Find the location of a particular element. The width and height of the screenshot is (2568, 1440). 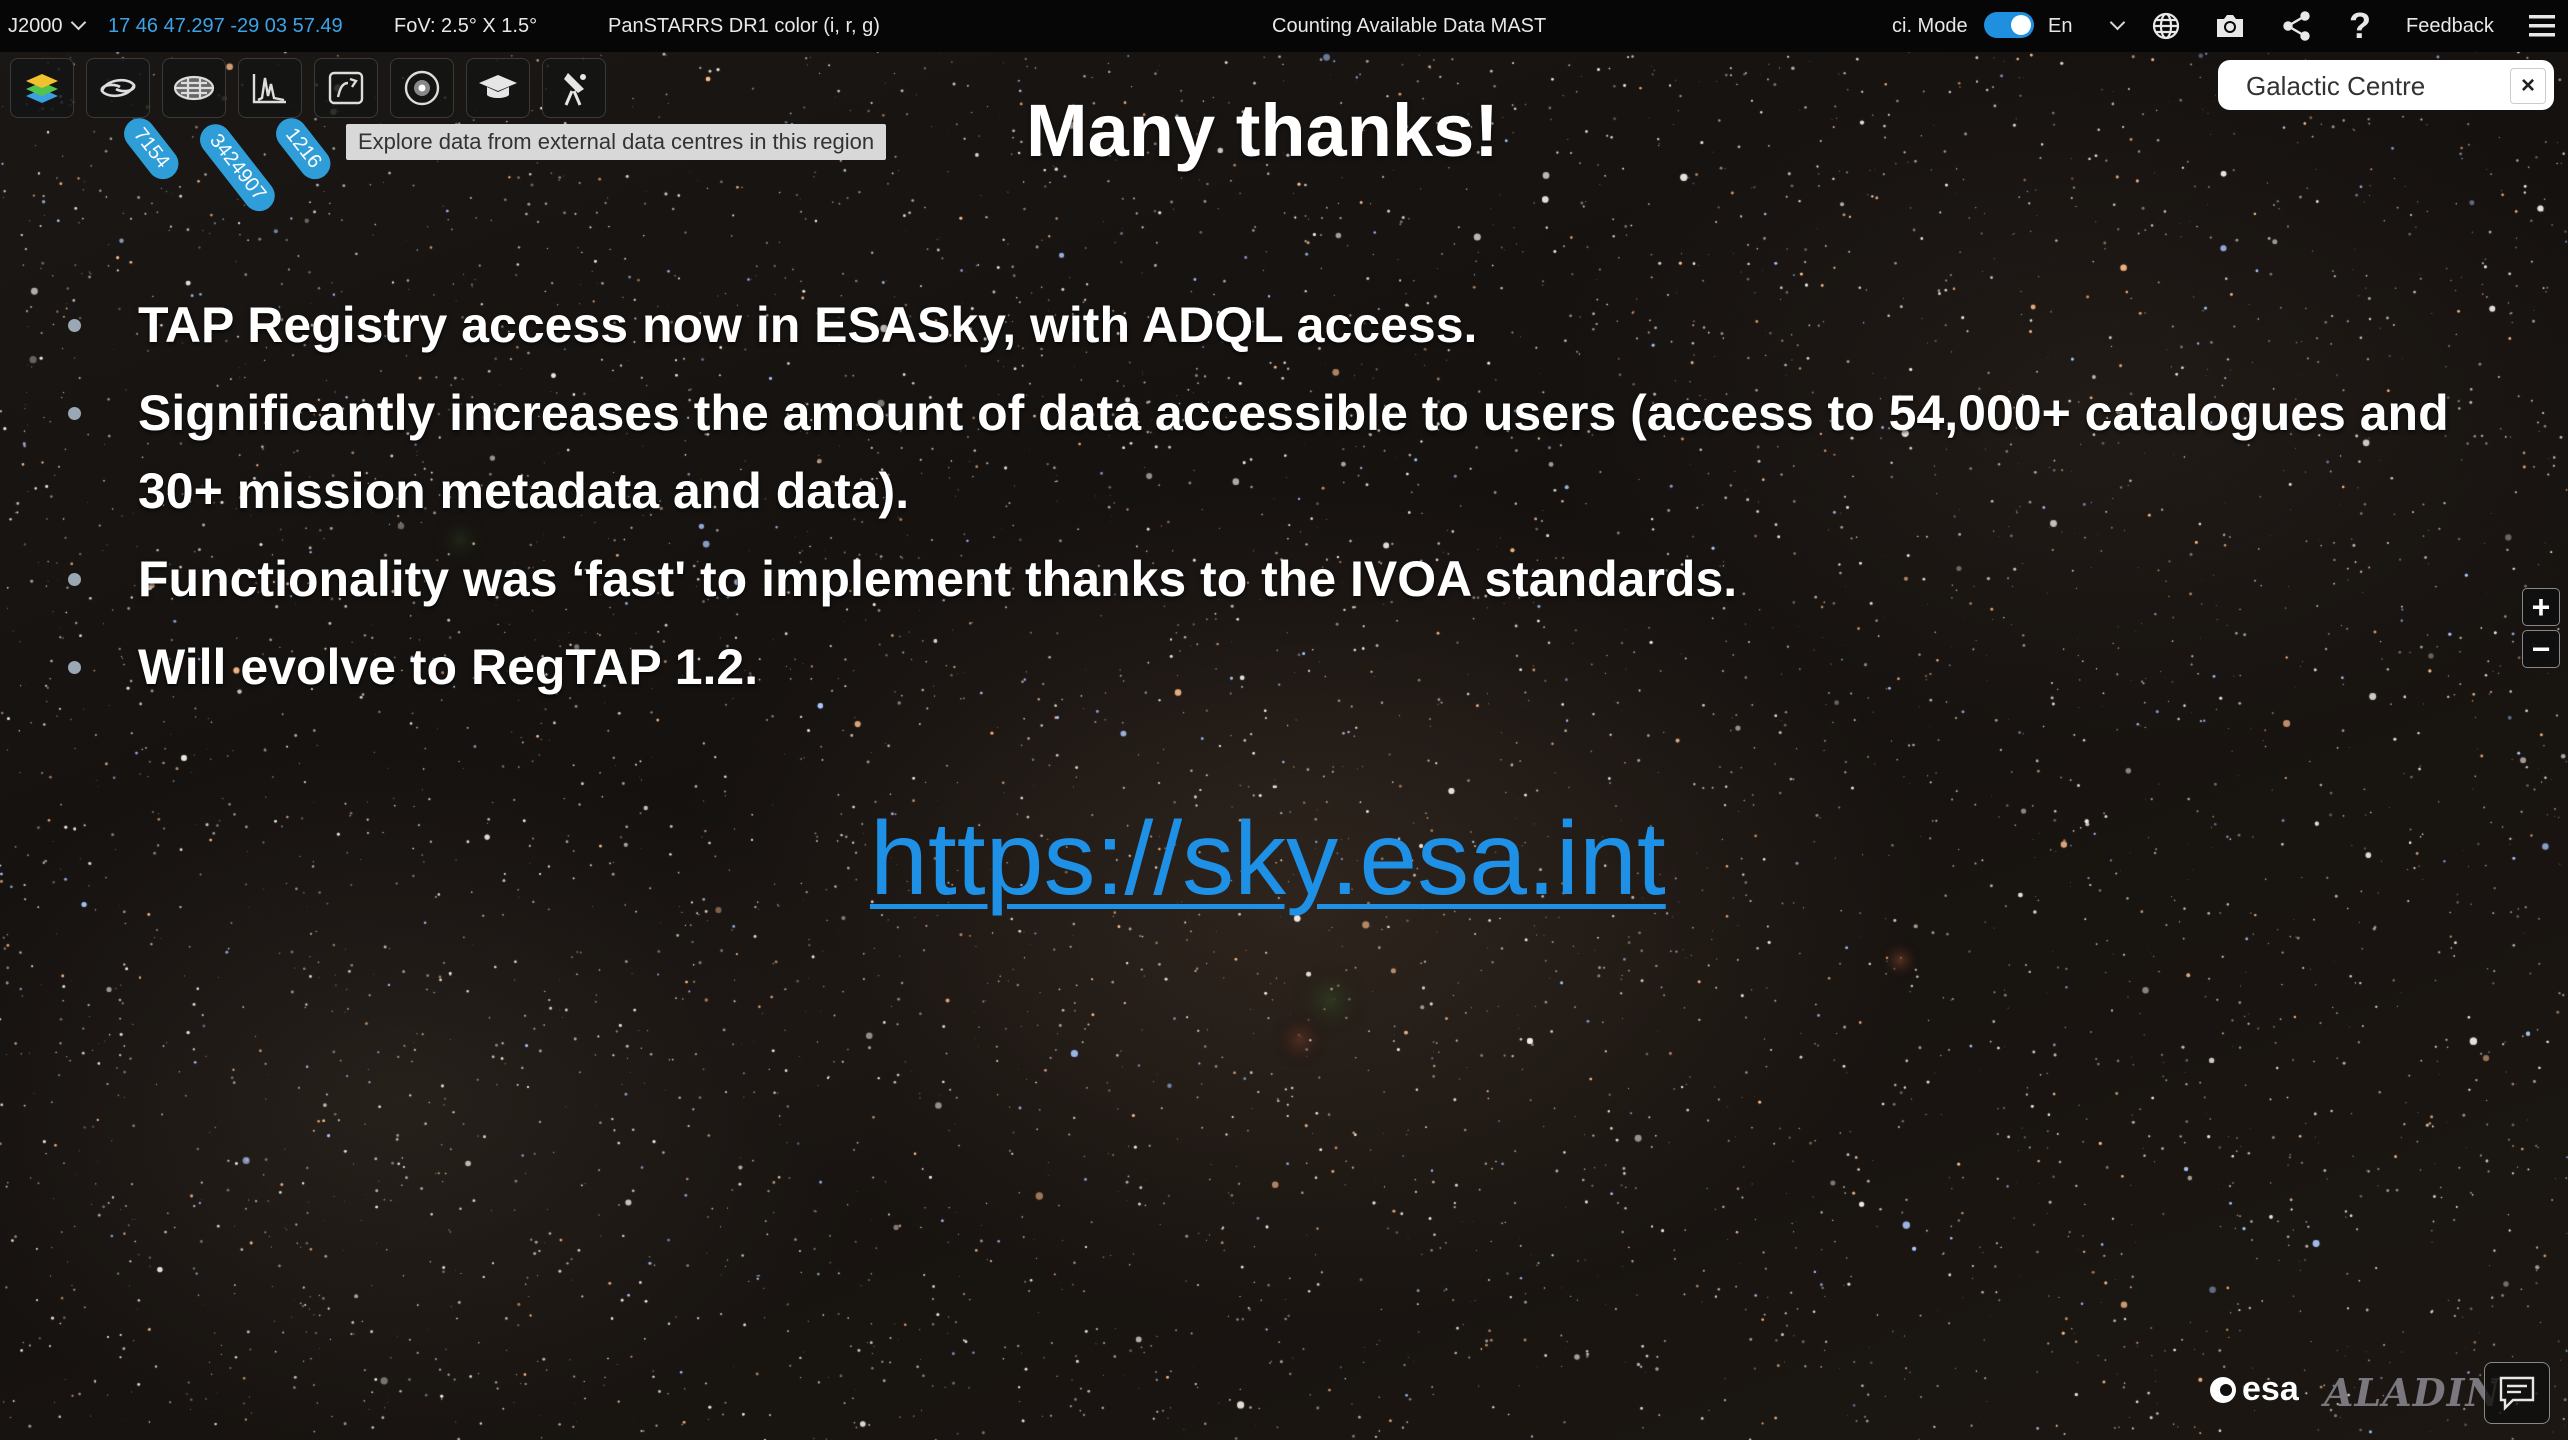

fov-readout: FoV: 2.5° X 1.5° is located at coordinates (466, 26).